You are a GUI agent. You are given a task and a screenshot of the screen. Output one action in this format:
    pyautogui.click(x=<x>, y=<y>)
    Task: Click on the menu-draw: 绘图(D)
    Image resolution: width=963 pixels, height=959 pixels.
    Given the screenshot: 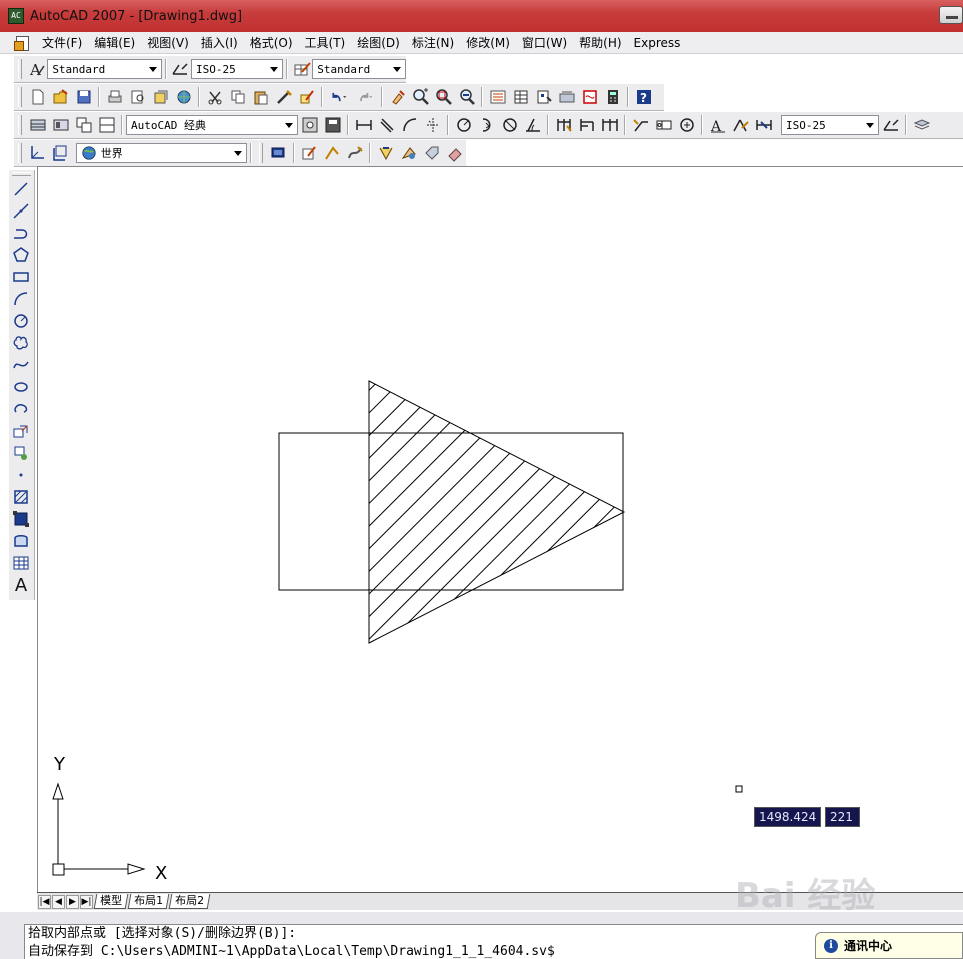 What is the action you would take?
    pyautogui.click(x=378, y=42)
    